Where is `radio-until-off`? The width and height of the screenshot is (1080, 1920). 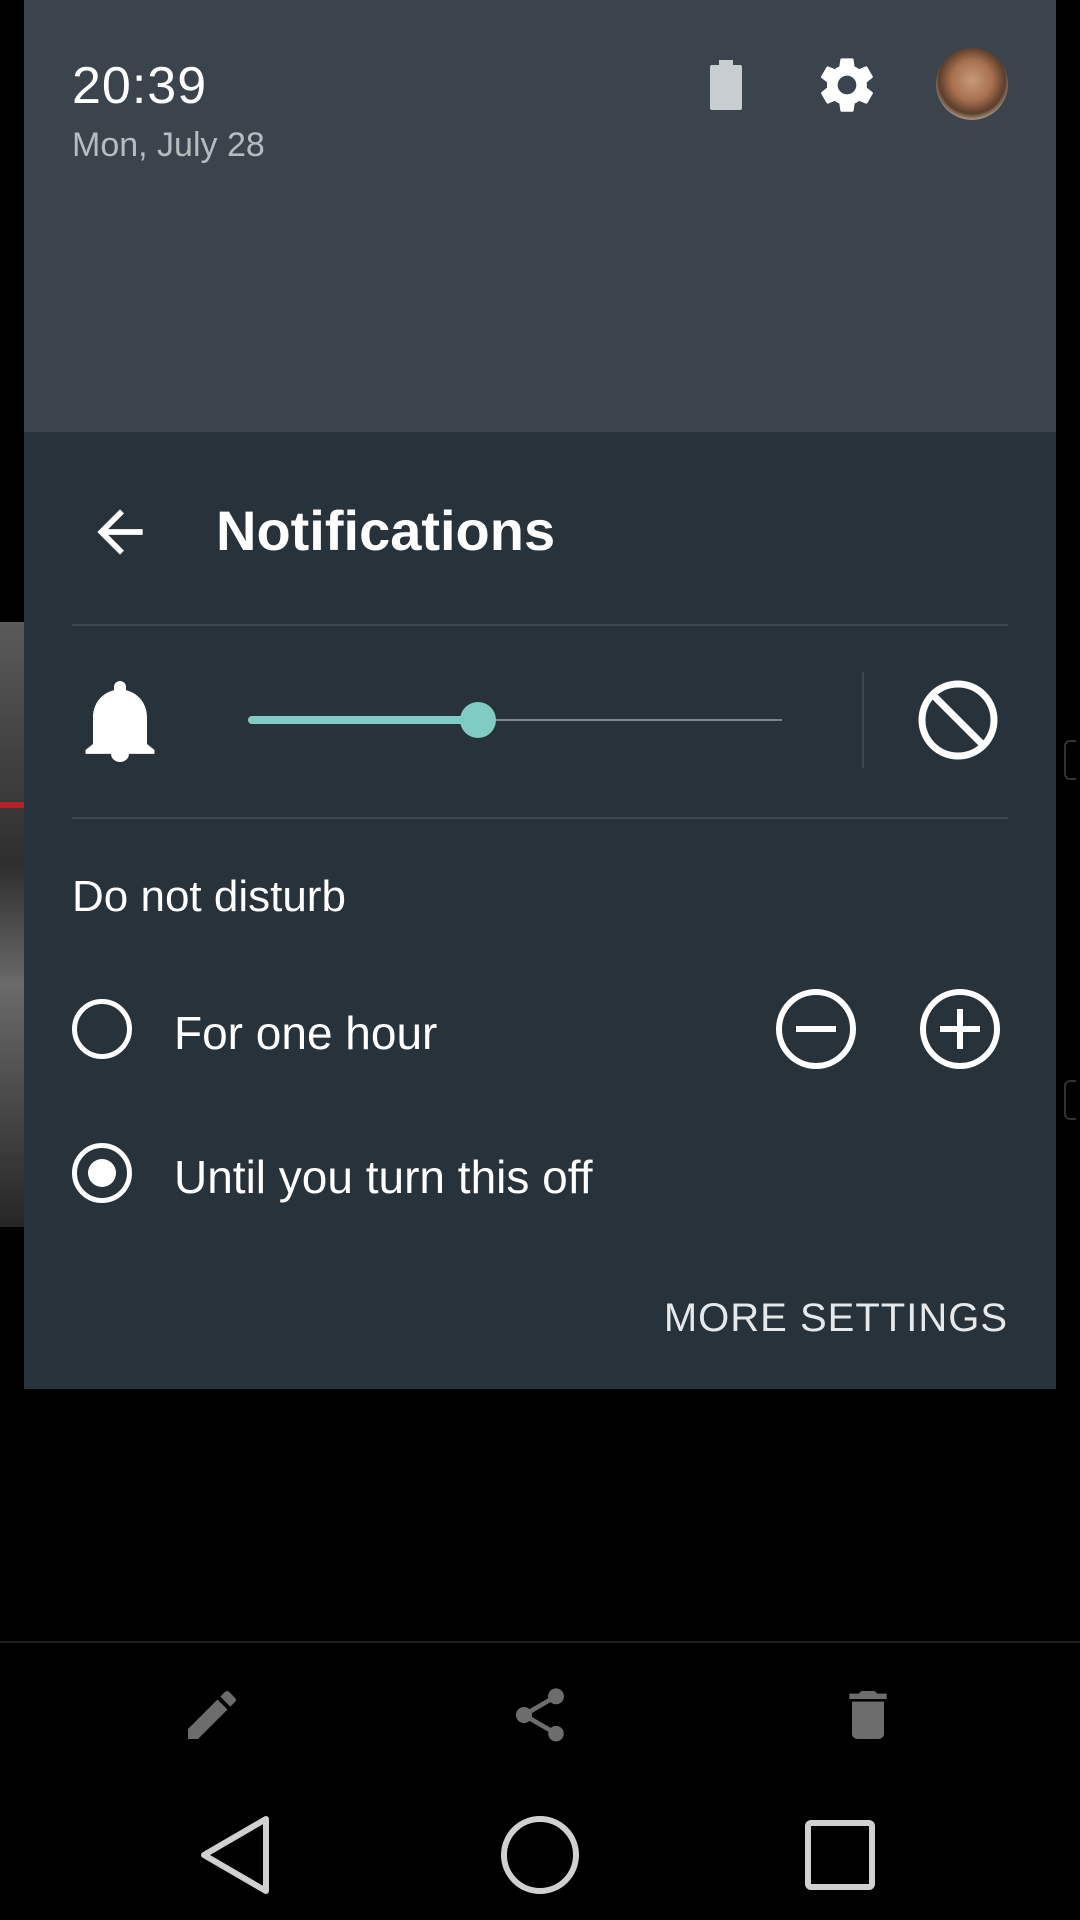
radio-until-off is located at coordinates (102, 1173).